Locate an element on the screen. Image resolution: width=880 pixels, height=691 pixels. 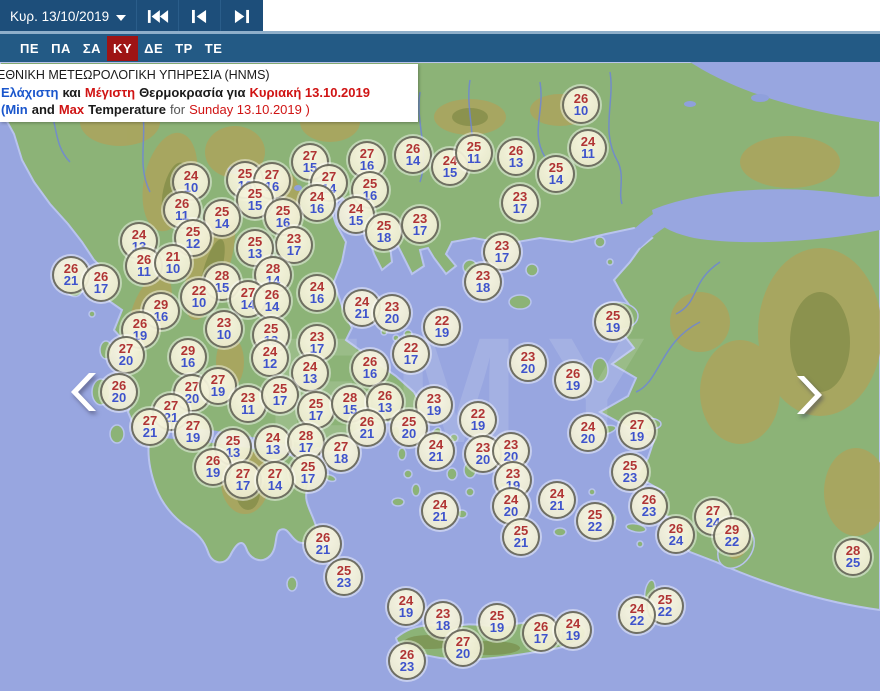
info-text-segment: (Min is located at coordinates (14, 109).